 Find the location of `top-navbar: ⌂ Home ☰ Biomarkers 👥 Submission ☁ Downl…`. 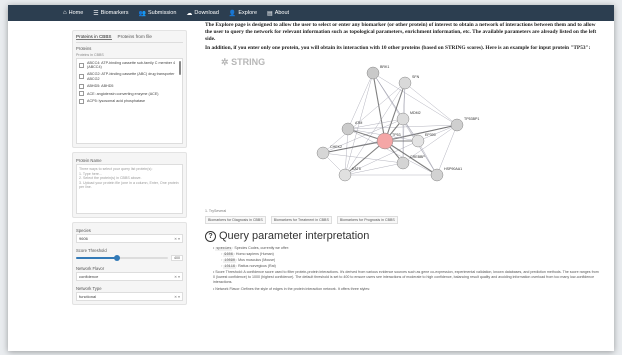

top-navbar: ⌂ Home ☰ Biomarkers 👥 Submission ☁ Downl… is located at coordinates (311, 13).